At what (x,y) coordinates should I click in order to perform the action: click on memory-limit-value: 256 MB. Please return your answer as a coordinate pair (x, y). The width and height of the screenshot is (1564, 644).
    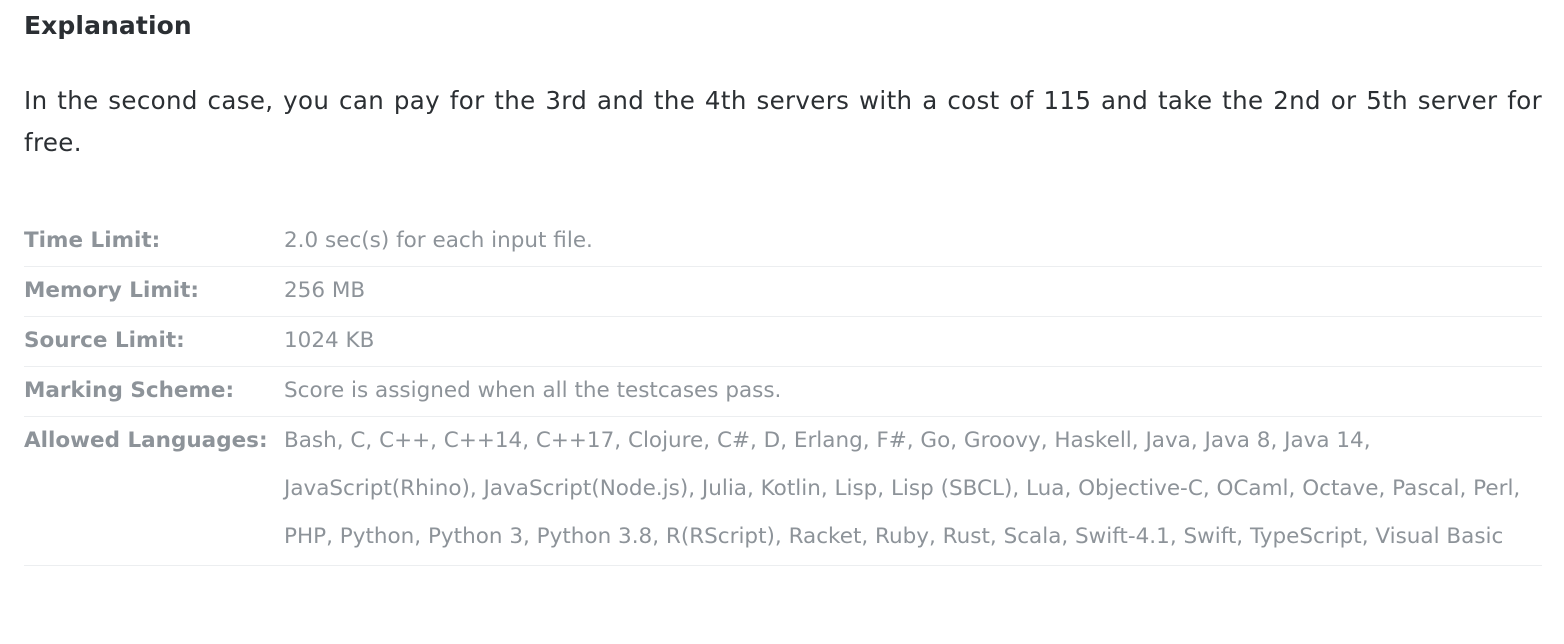
    Looking at the image, I should click on (325, 290).